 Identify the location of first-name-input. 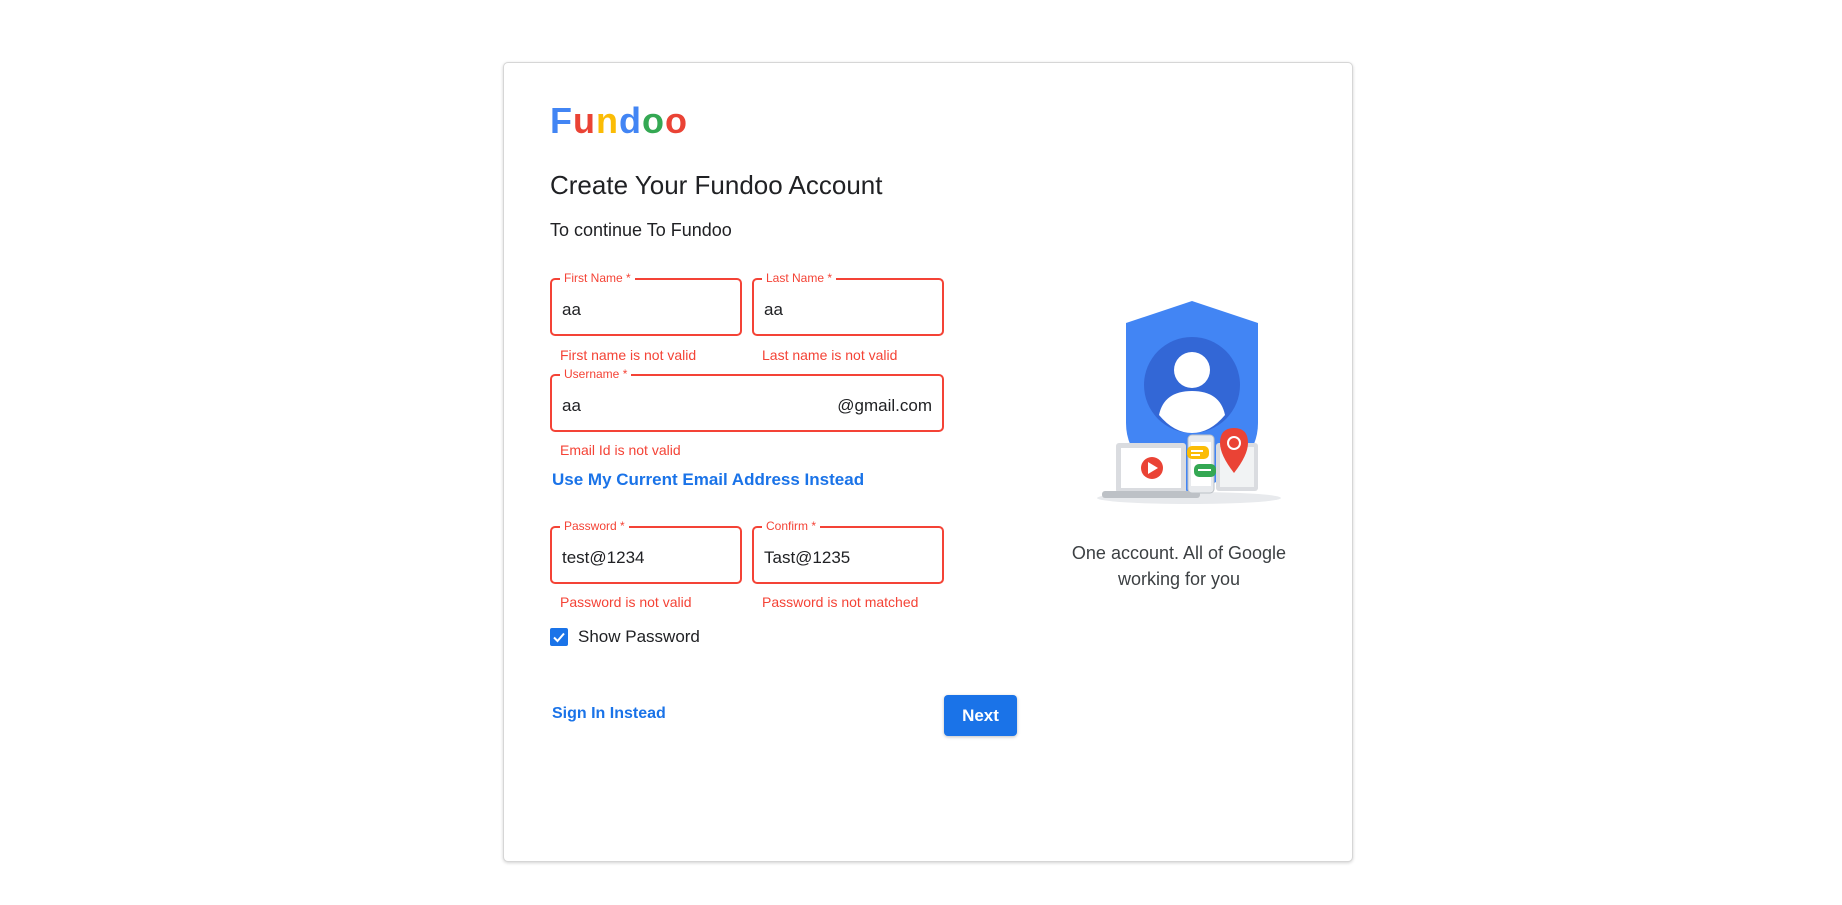
(646, 310).